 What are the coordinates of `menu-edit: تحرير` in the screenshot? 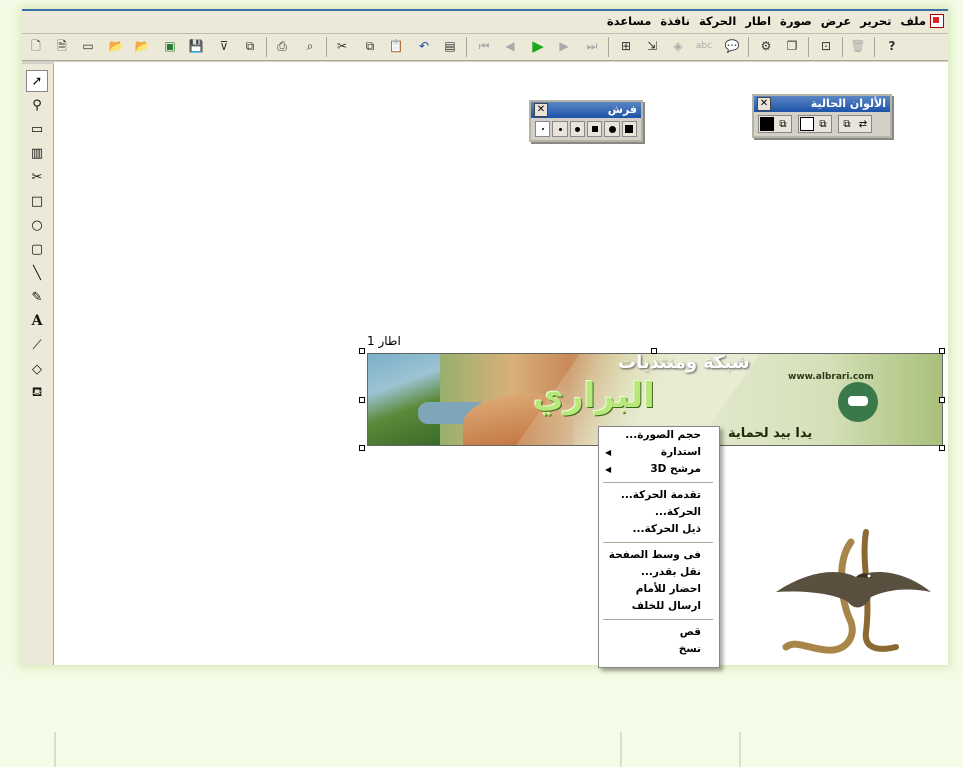 It's located at (875, 21).